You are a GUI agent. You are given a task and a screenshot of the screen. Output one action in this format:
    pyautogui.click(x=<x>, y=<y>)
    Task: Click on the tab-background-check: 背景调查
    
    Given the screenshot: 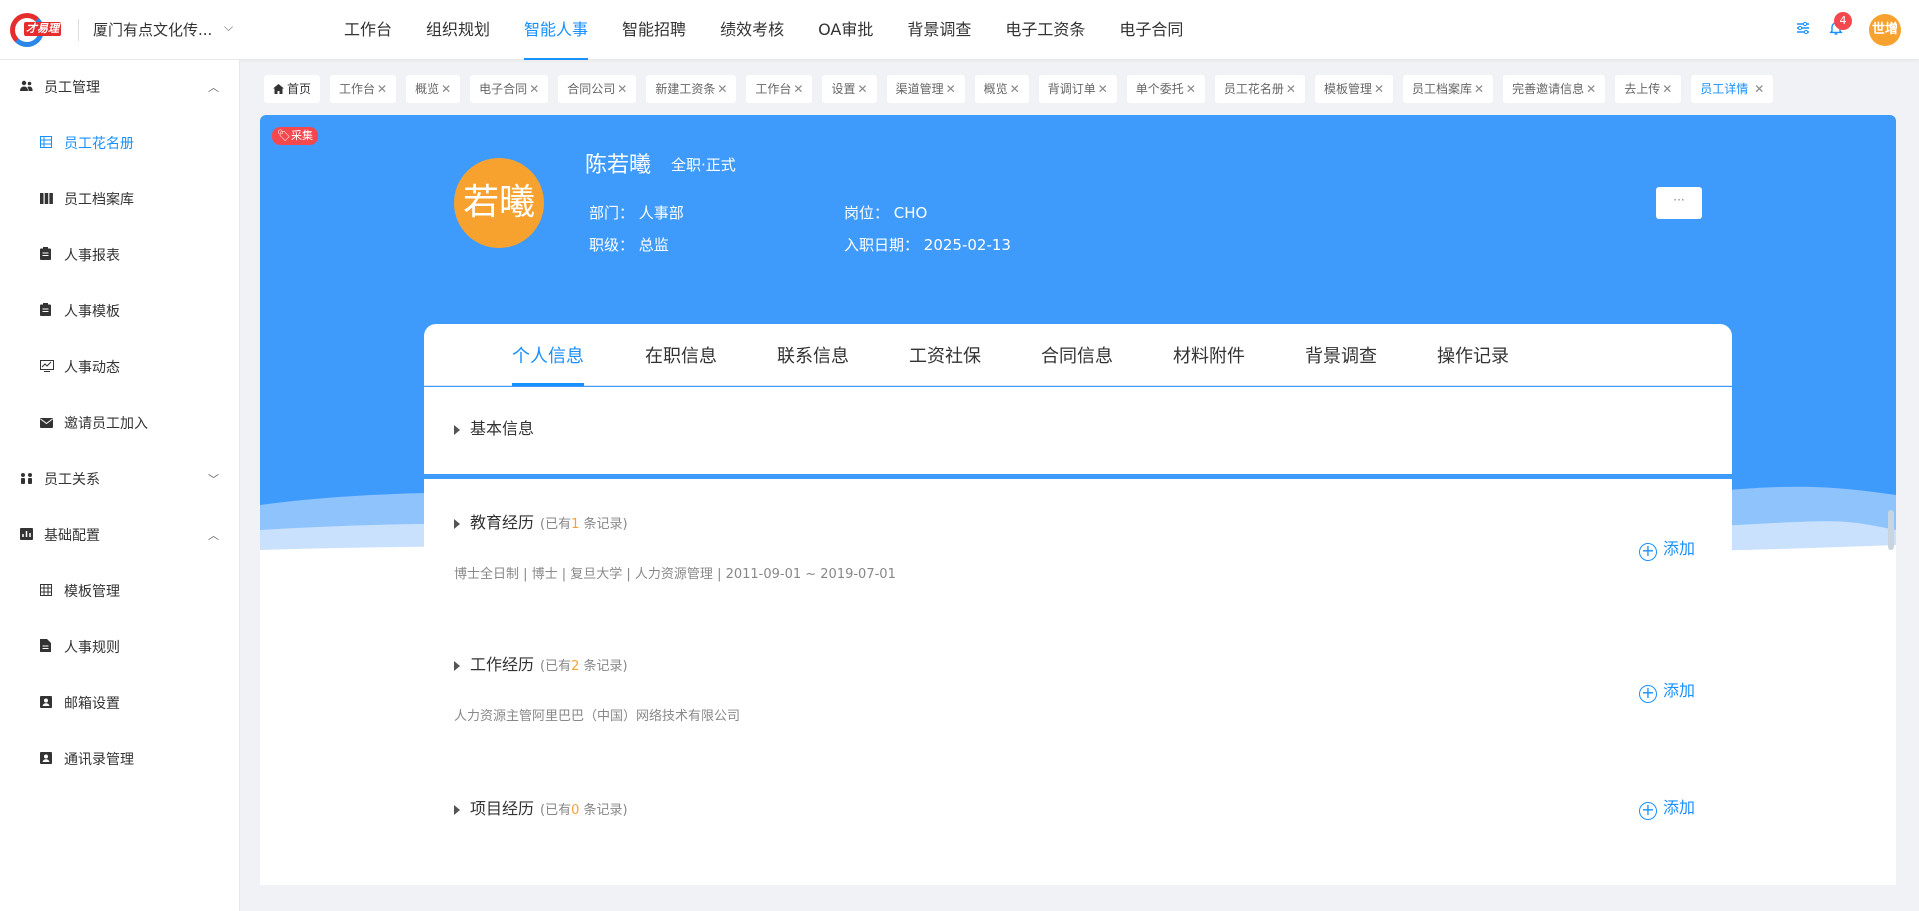 What is the action you would take?
    pyautogui.click(x=1341, y=355)
    